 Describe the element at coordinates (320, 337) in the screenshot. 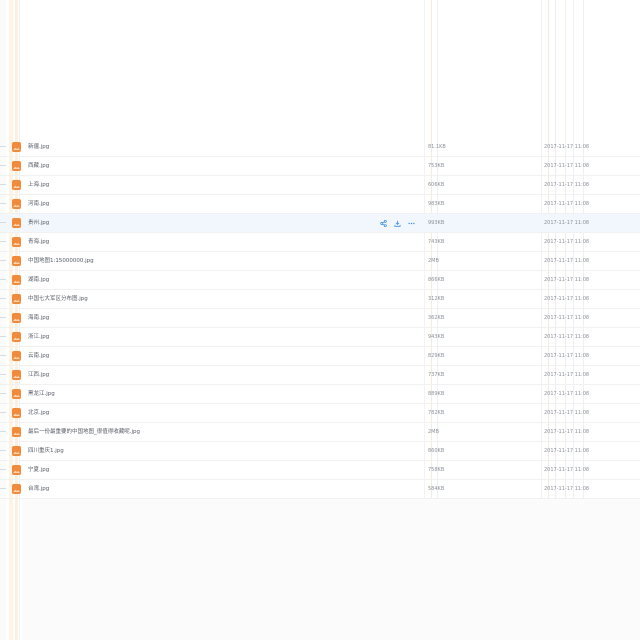

I see `file-row: 浙江.jpg 943KB 2017-11-17 11:08` at that location.